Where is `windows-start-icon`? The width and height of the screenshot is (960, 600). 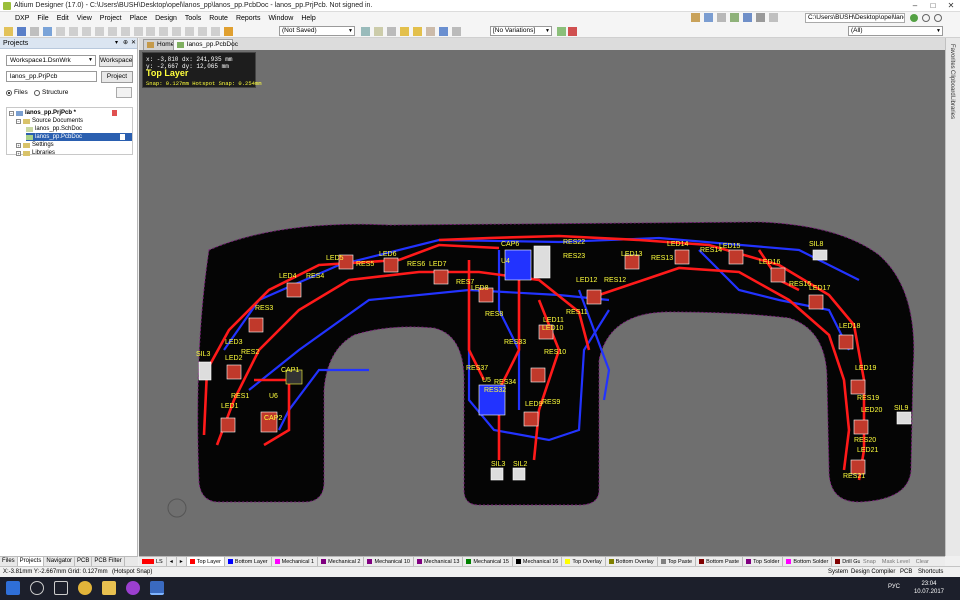
windows-start-icon is located at coordinates (13, 588).